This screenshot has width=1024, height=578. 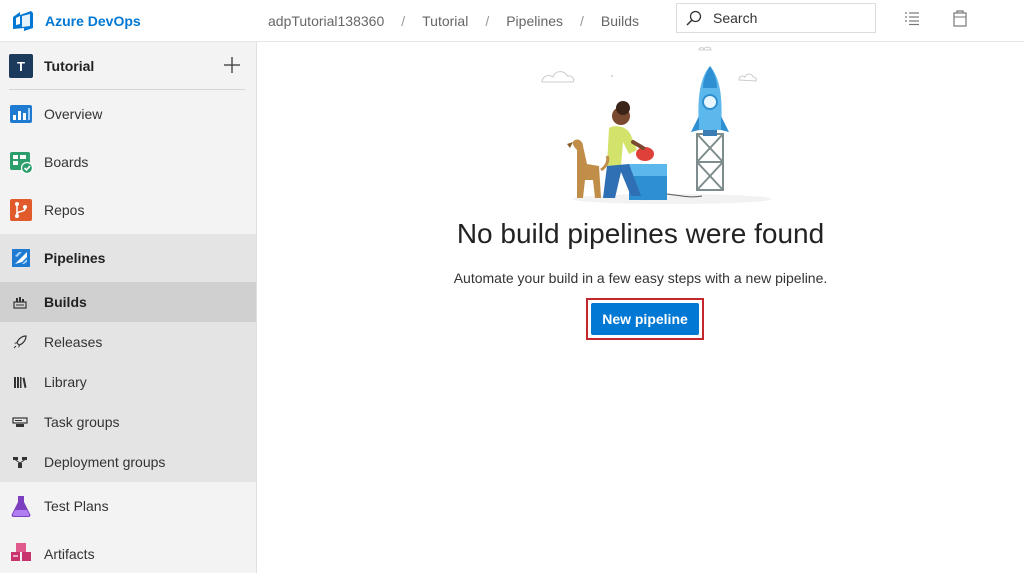 What do you see at coordinates (620, 21) in the screenshot?
I see `breadcrumb-builds: Builds` at bounding box center [620, 21].